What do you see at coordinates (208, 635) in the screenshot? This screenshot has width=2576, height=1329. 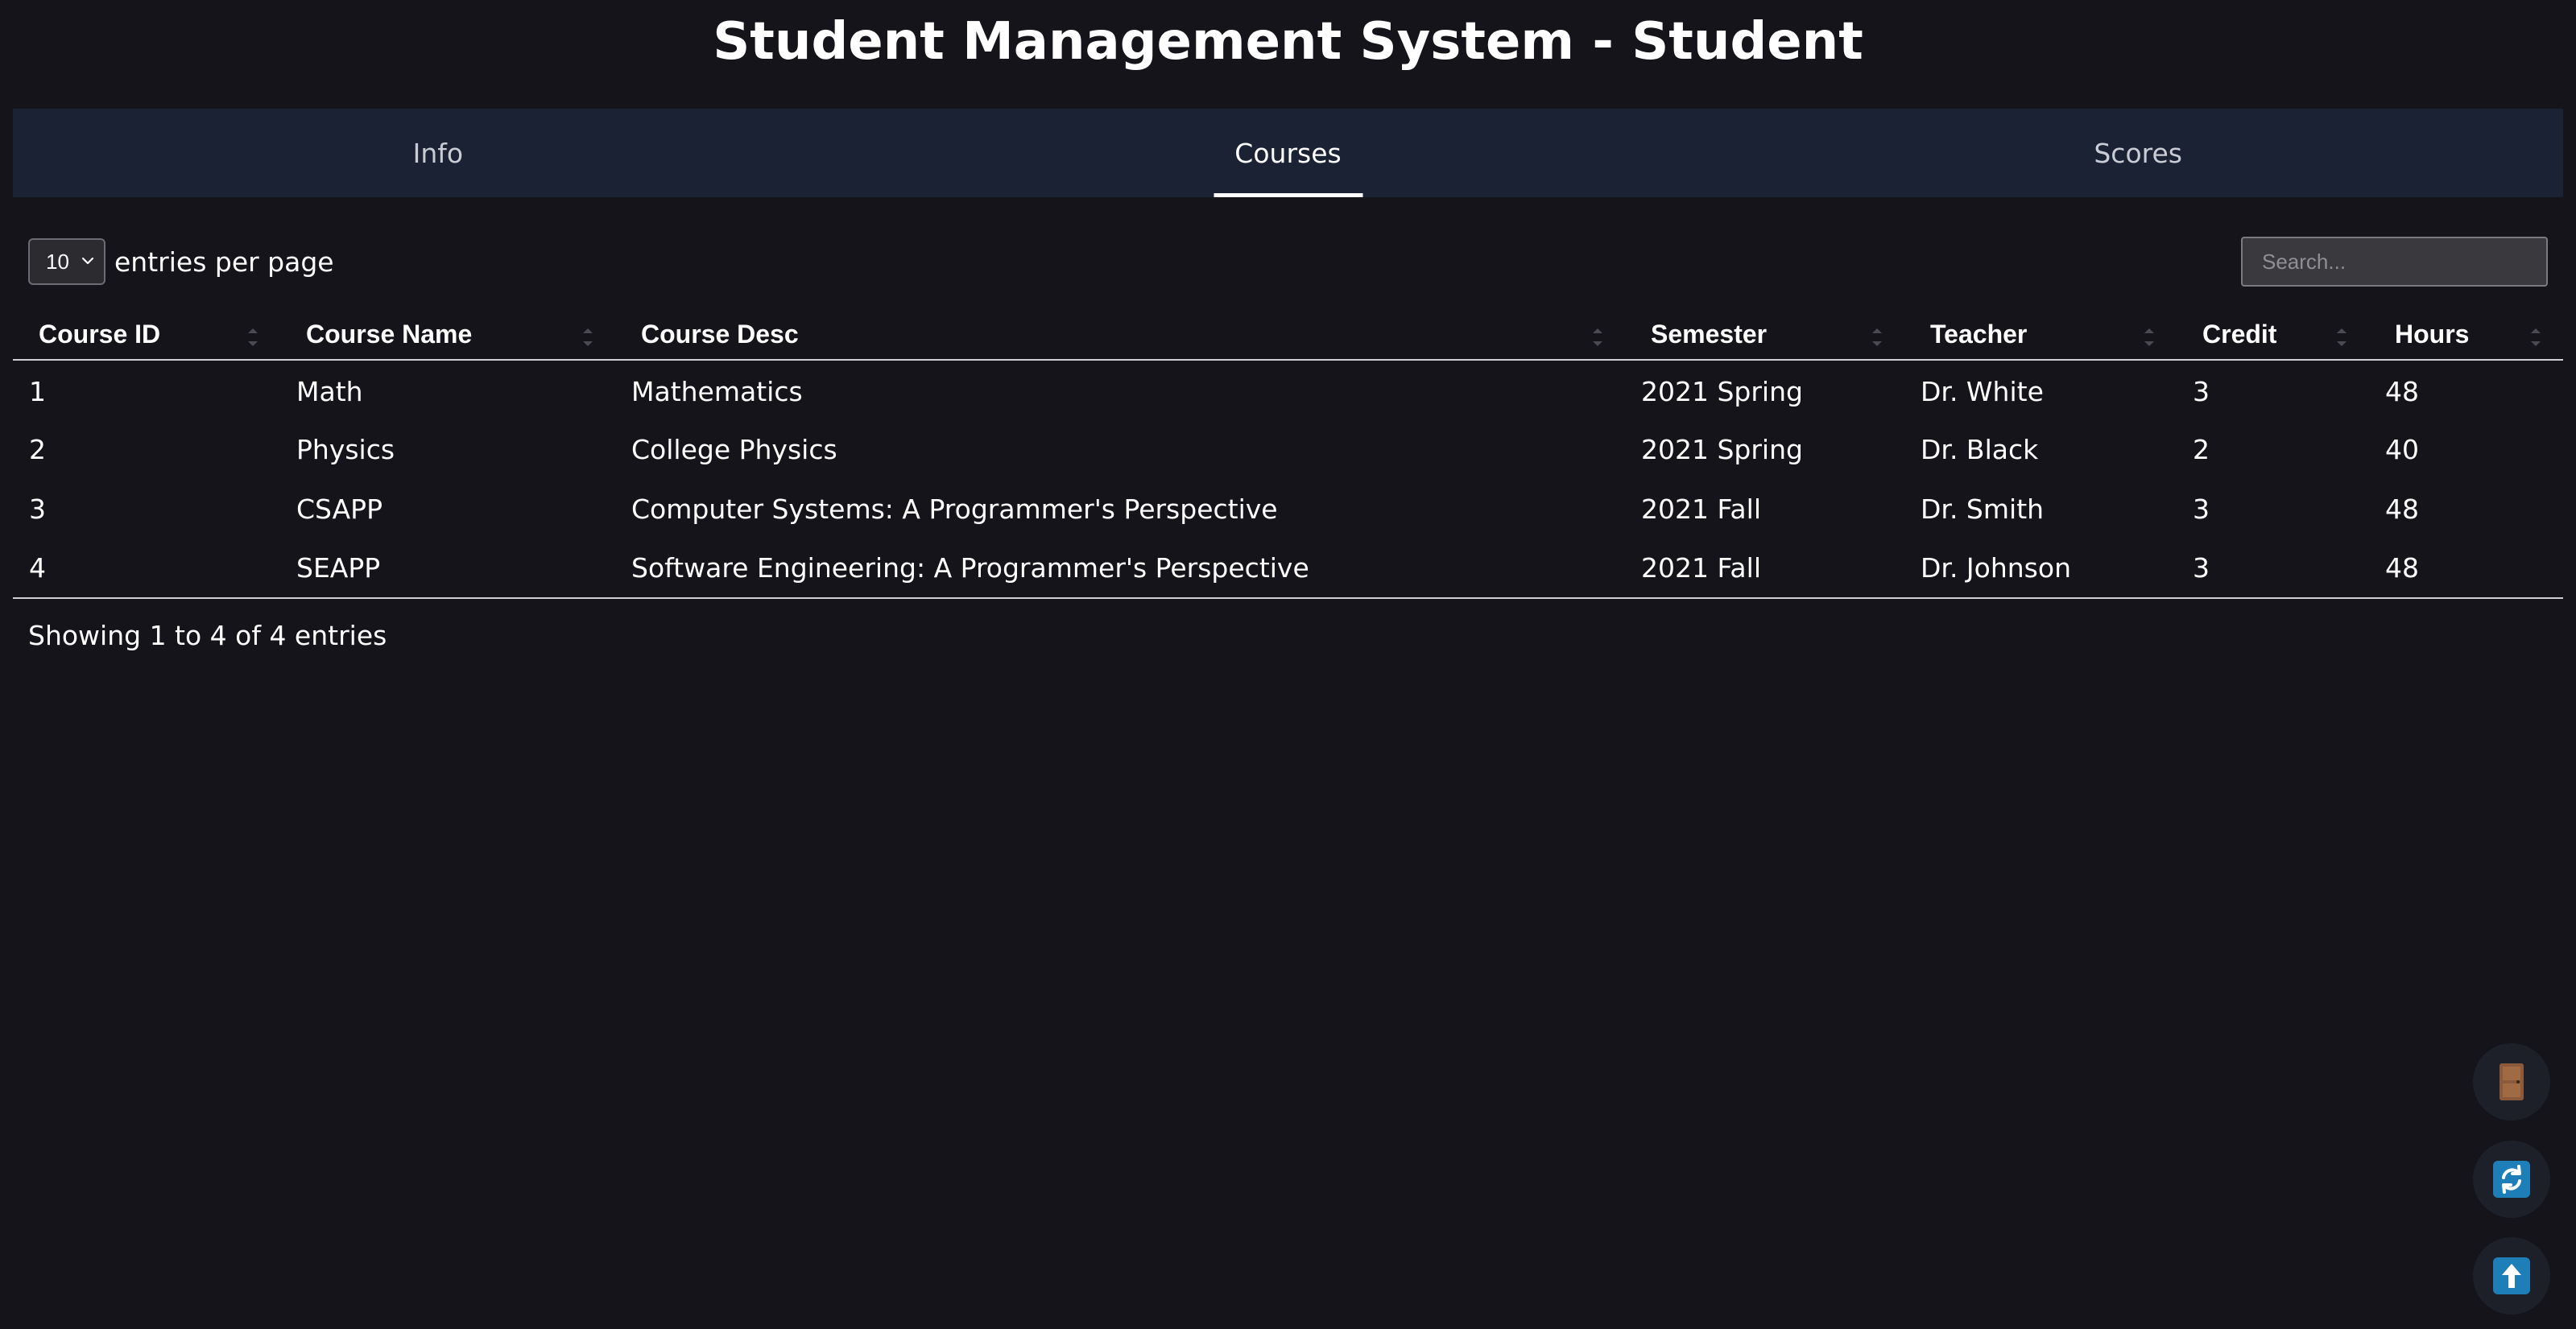 I see `table-info: Showing 1 to 4 of 4 entries` at bounding box center [208, 635].